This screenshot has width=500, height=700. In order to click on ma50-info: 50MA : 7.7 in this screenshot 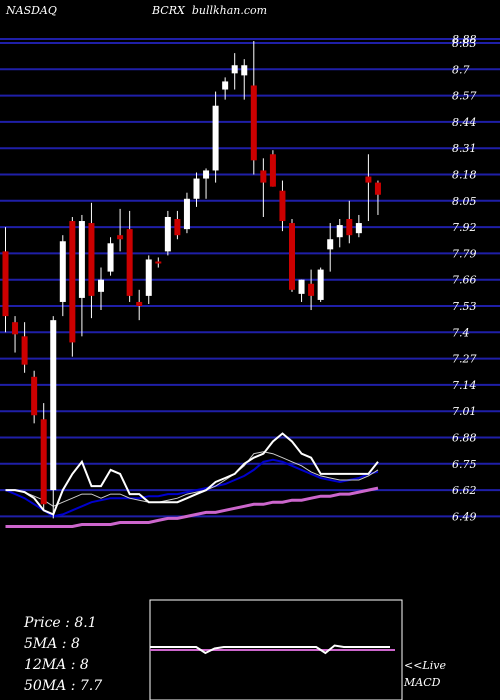, I will do `click(63, 686)`.